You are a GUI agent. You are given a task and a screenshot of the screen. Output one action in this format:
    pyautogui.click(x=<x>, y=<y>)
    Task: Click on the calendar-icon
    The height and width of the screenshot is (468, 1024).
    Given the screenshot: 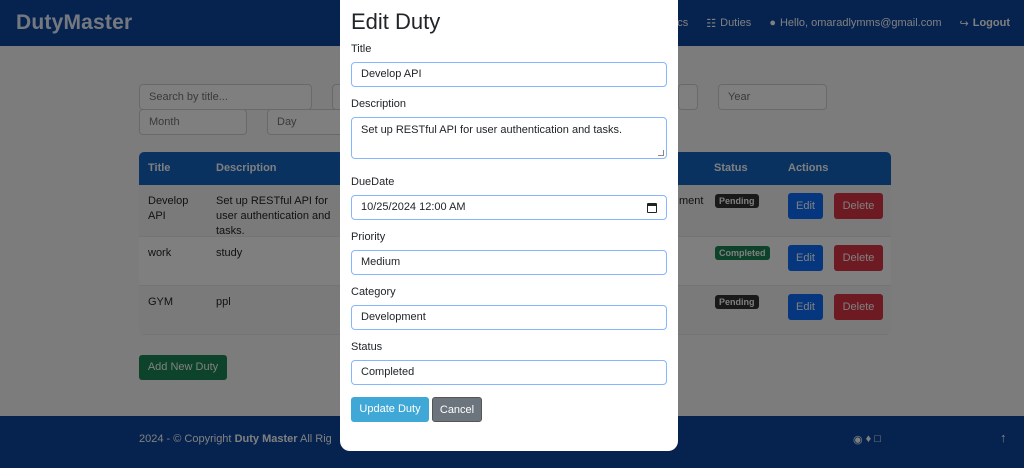 What is the action you would take?
    pyautogui.click(x=652, y=208)
    